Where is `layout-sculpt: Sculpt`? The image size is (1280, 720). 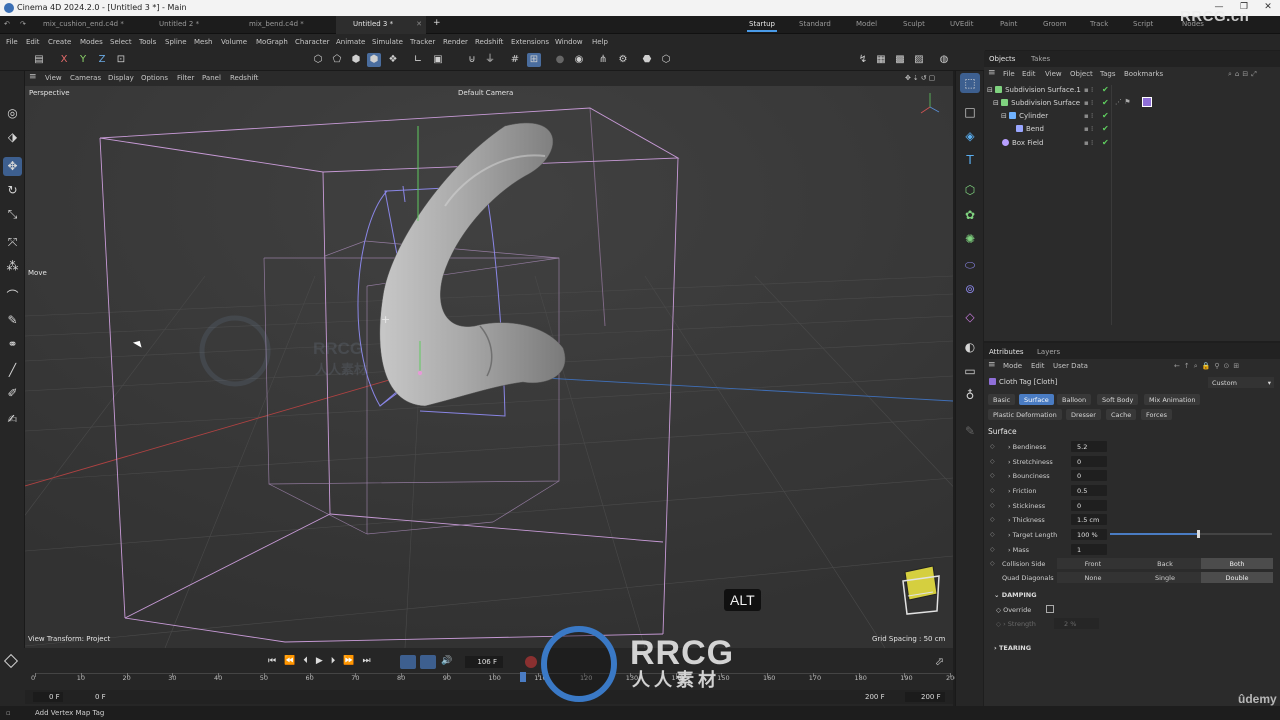 layout-sculpt: Sculpt is located at coordinates (914, 24).